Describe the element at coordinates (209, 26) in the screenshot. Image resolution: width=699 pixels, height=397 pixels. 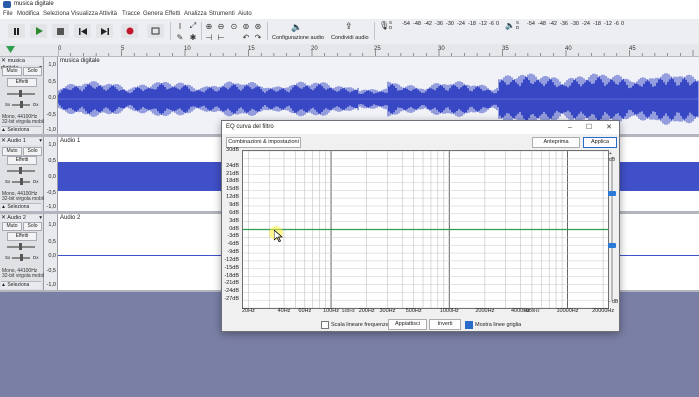
I see `zoom-in-icon: ⊕` at that location.